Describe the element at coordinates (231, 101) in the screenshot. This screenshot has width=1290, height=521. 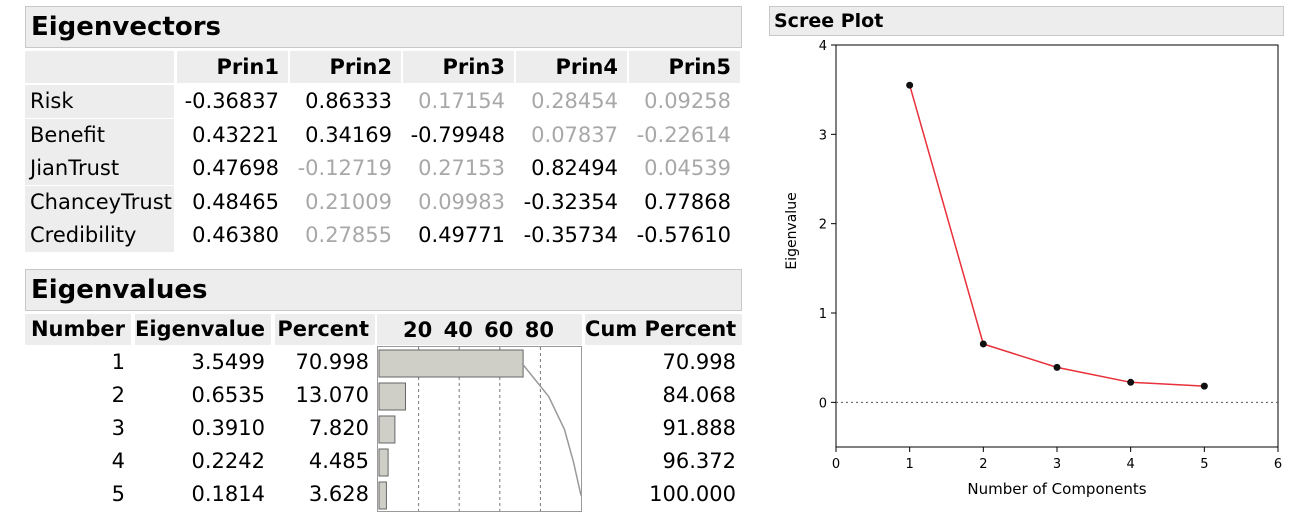
I see `eigenvector-cell: -0.36837` at that location.